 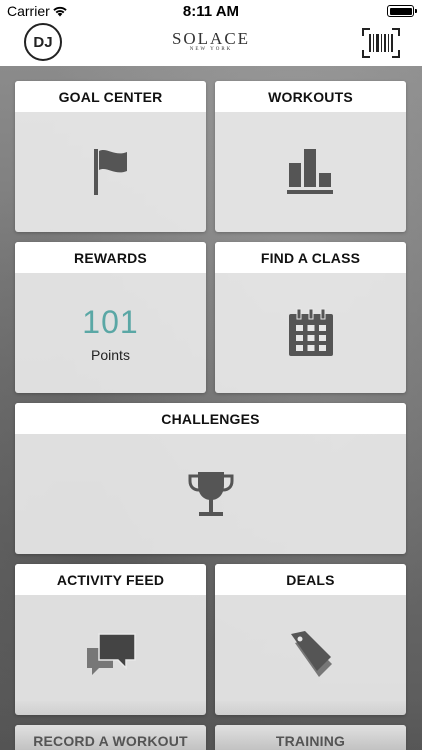 What do you see at coordinates (310, 332) in the screenshot?
I see `calendar-icon` at bounding box center [310, 332].